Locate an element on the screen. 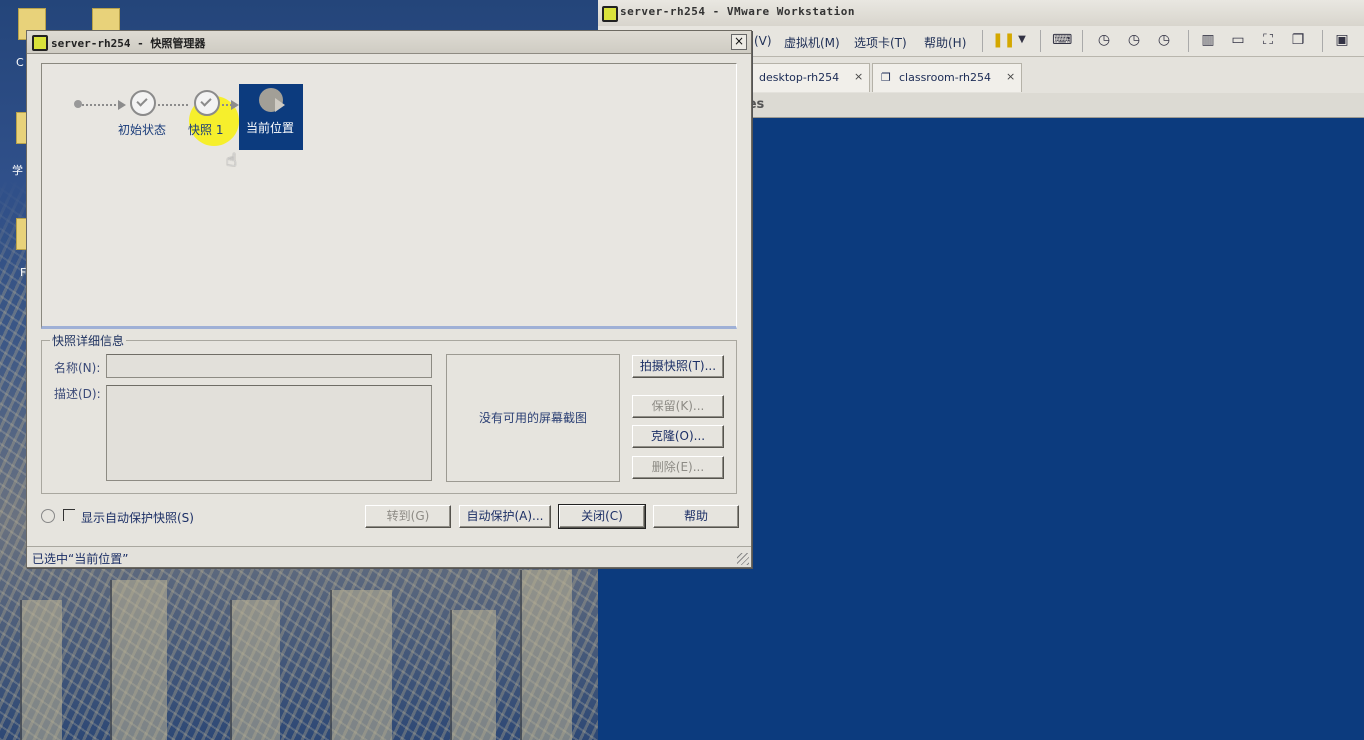 The width and height of the screenshot is (1364, 740). description-field is located at coordinates (269, 433).